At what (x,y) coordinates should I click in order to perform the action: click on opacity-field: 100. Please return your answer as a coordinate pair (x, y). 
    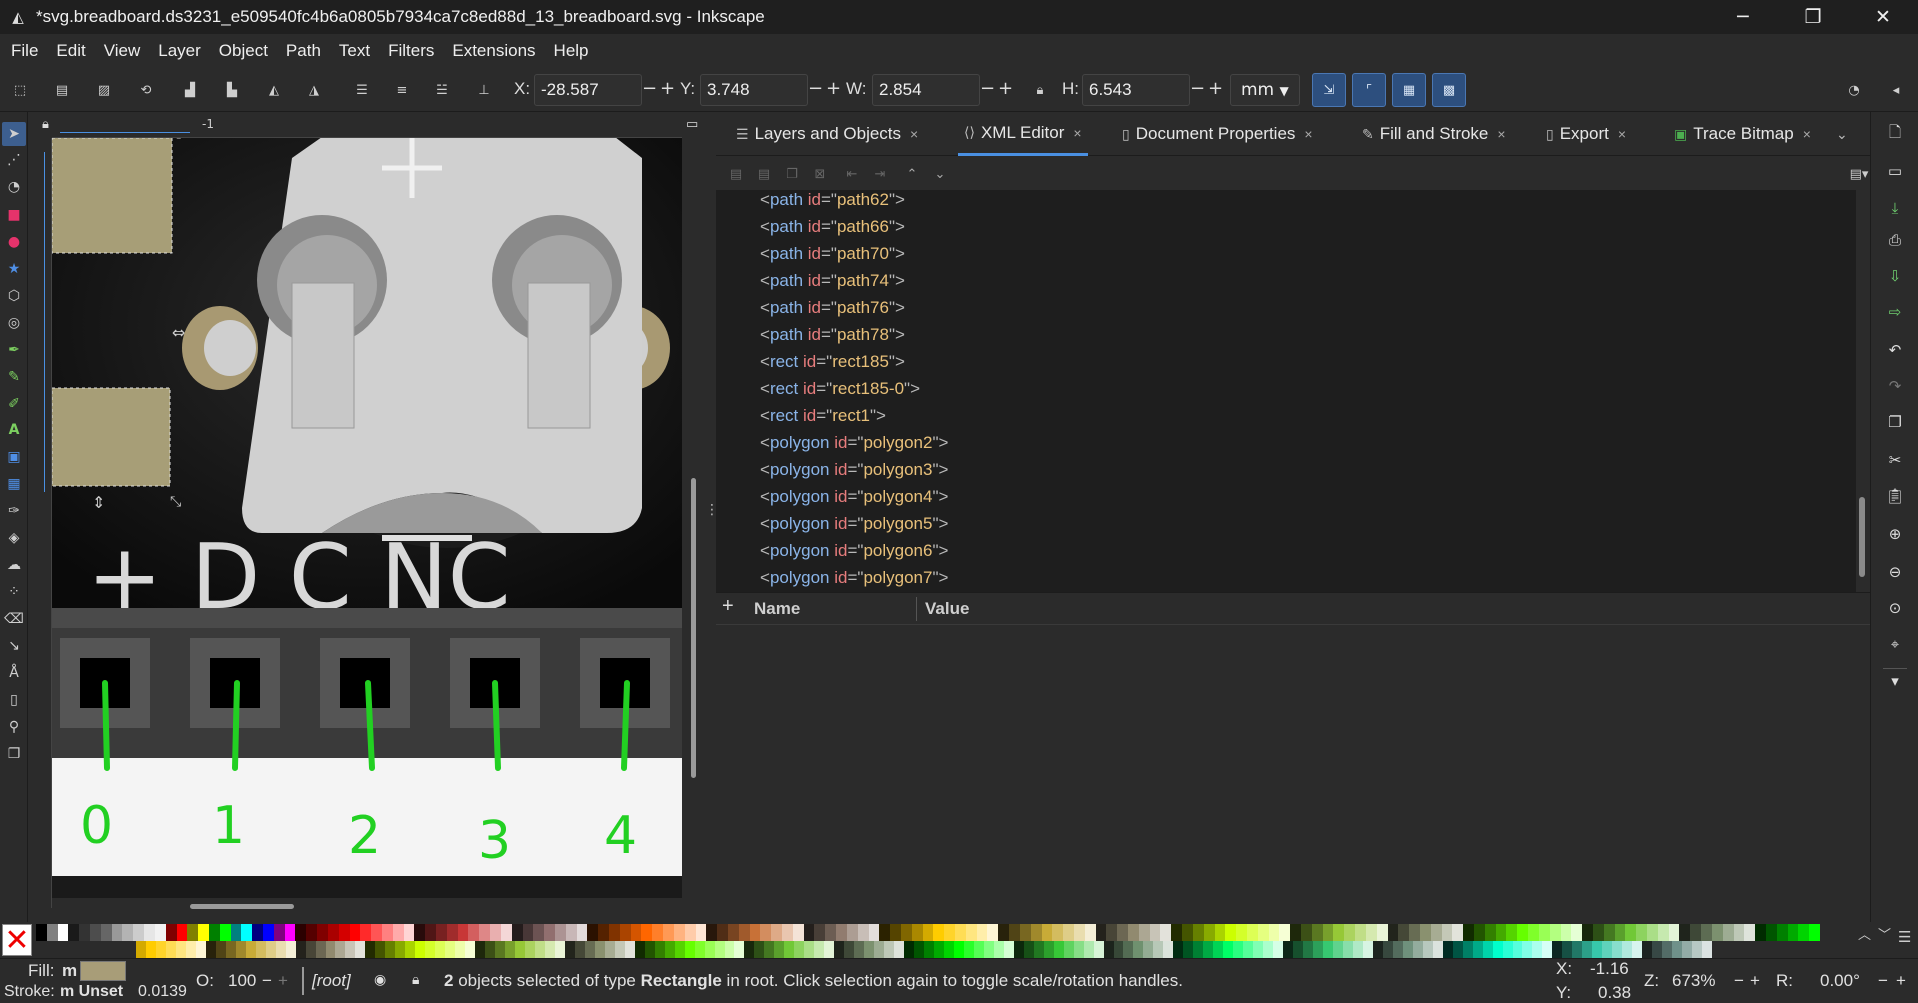
    Looking at the image, I should click on (242, 981).